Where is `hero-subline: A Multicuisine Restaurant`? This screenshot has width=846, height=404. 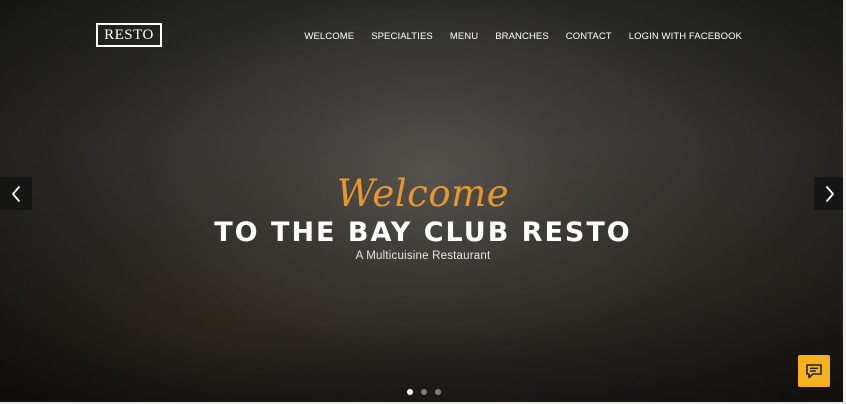
hero-subline: A Multicuisine Restaurant is located at coordinates (423, 256).